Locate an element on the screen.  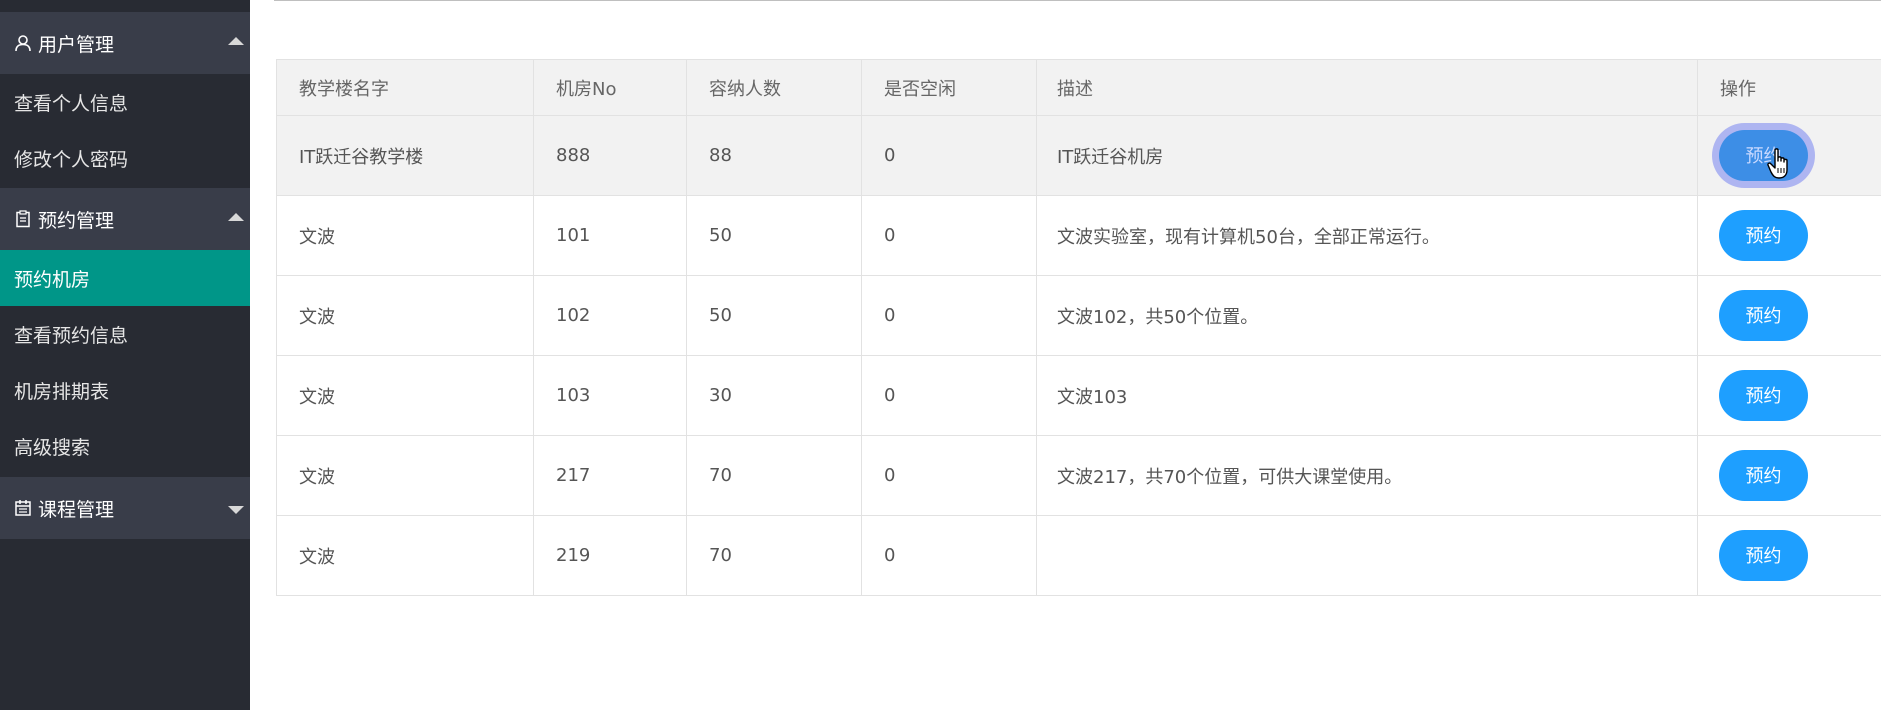
column-header-building: 教学楼名字 is located at coordinates (405, 87).